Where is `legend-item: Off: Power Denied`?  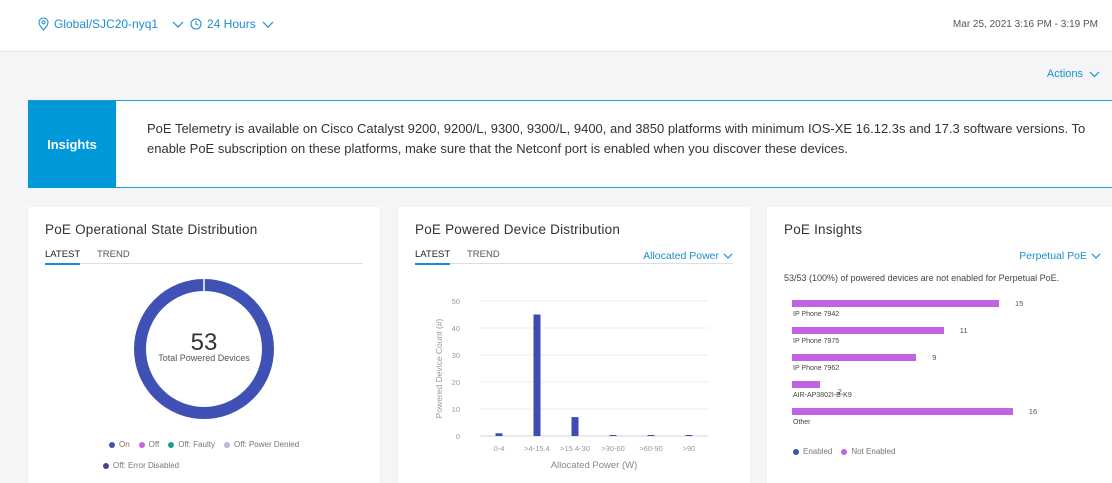
legend-item: Off: Power Denied is located at coordinates (261, 444).